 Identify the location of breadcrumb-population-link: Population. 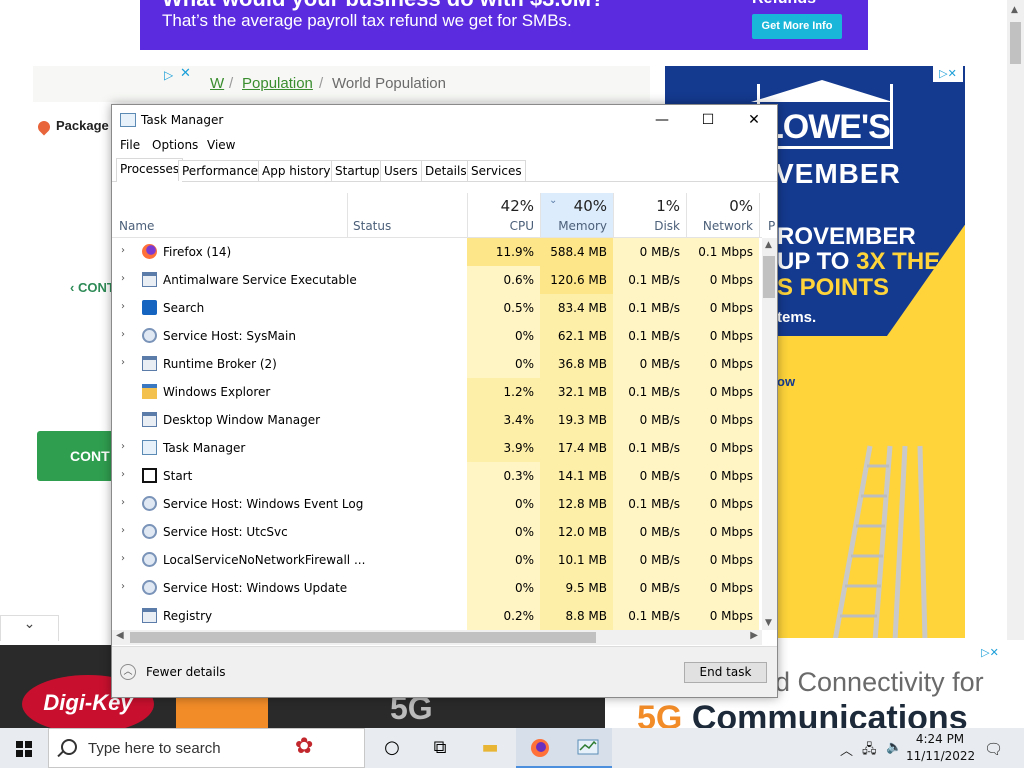
(277, 83).